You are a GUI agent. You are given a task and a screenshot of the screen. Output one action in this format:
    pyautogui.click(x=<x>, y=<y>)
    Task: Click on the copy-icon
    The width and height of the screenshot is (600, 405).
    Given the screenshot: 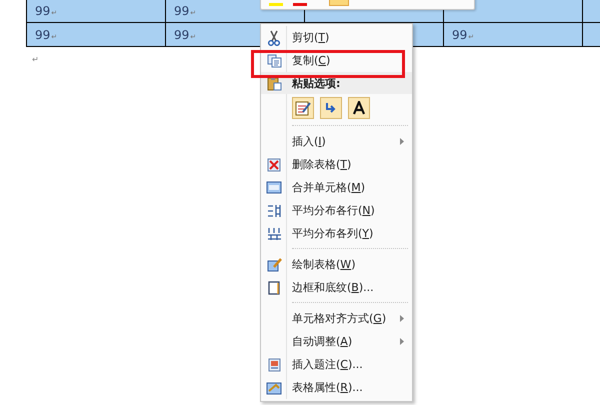 What is the action you would take?
    pyautogui.click(x=274, y=61)
    